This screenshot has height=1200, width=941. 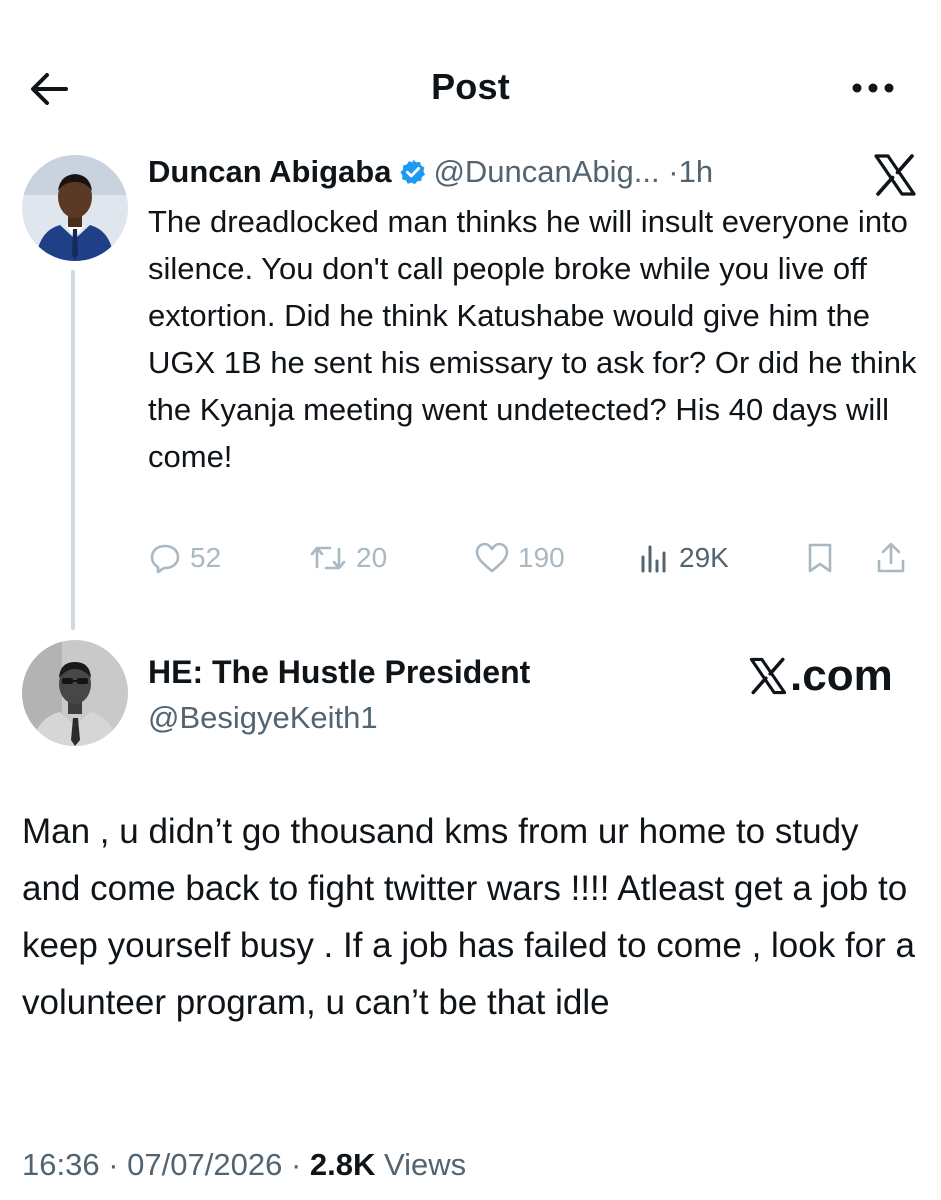 I want to click on analytics-icon, so click(x=653, y=559).